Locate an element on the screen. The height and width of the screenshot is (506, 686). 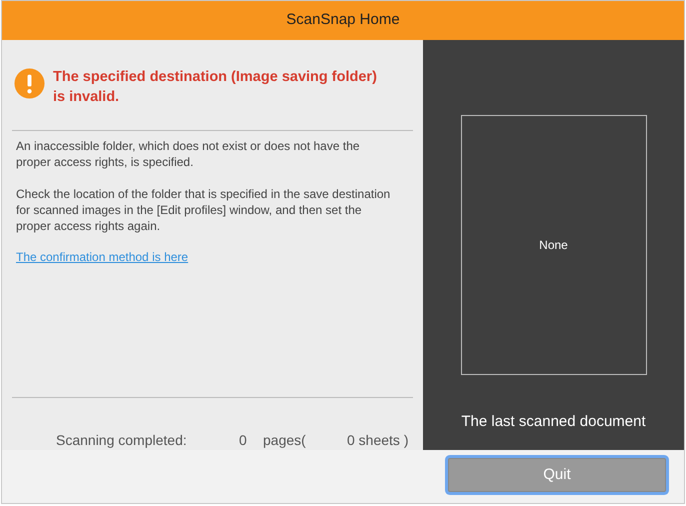
warning-icon is located at coordinates (29, 83).